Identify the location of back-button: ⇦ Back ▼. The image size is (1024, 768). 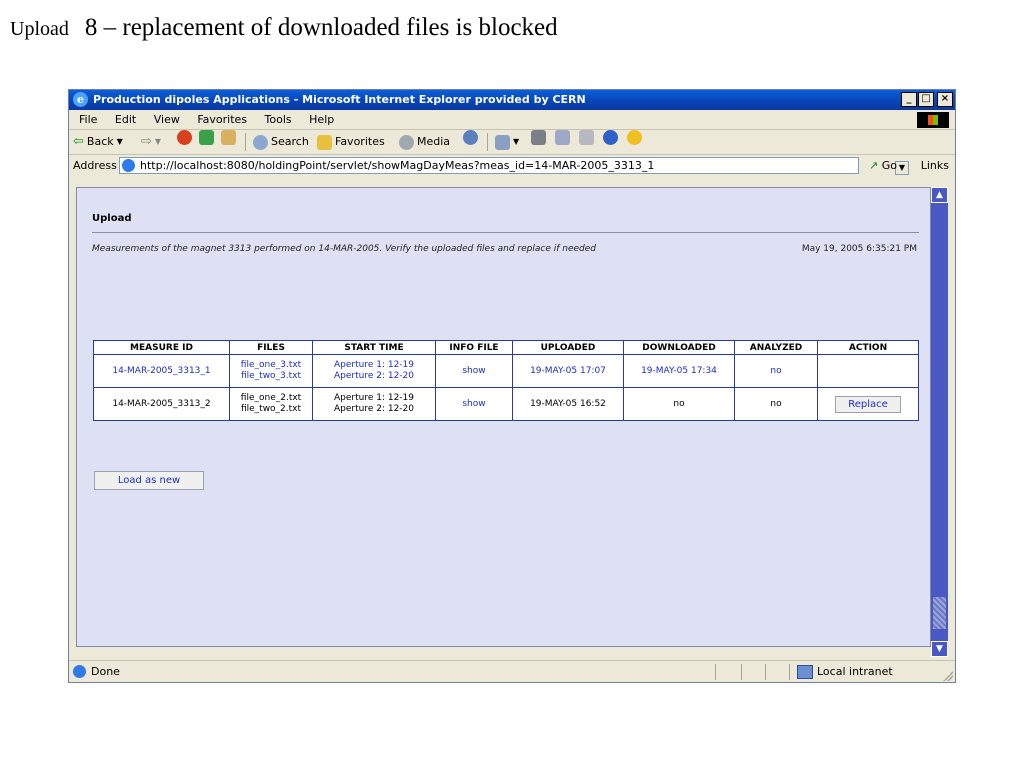
(98, 142).